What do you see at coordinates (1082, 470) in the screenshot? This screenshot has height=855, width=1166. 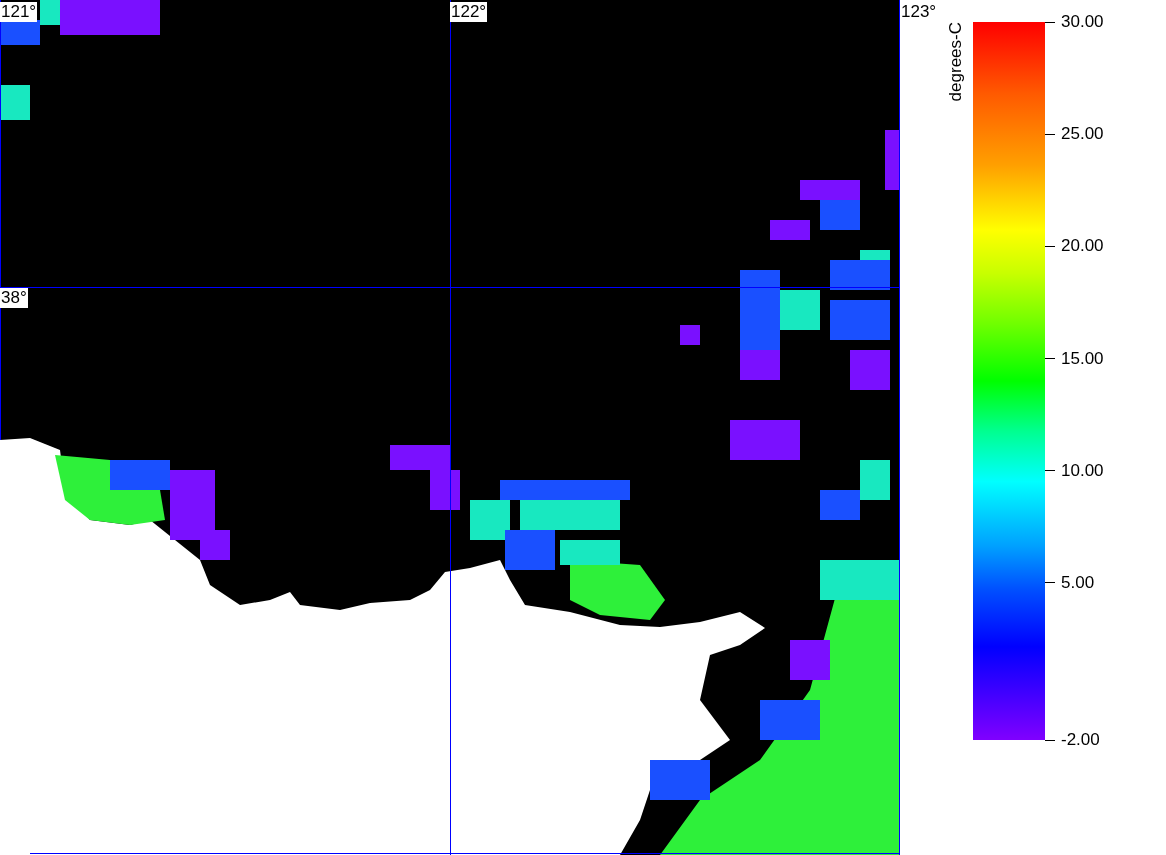 I see `tick-label: 10.00` at bounding box center [1082, 470].